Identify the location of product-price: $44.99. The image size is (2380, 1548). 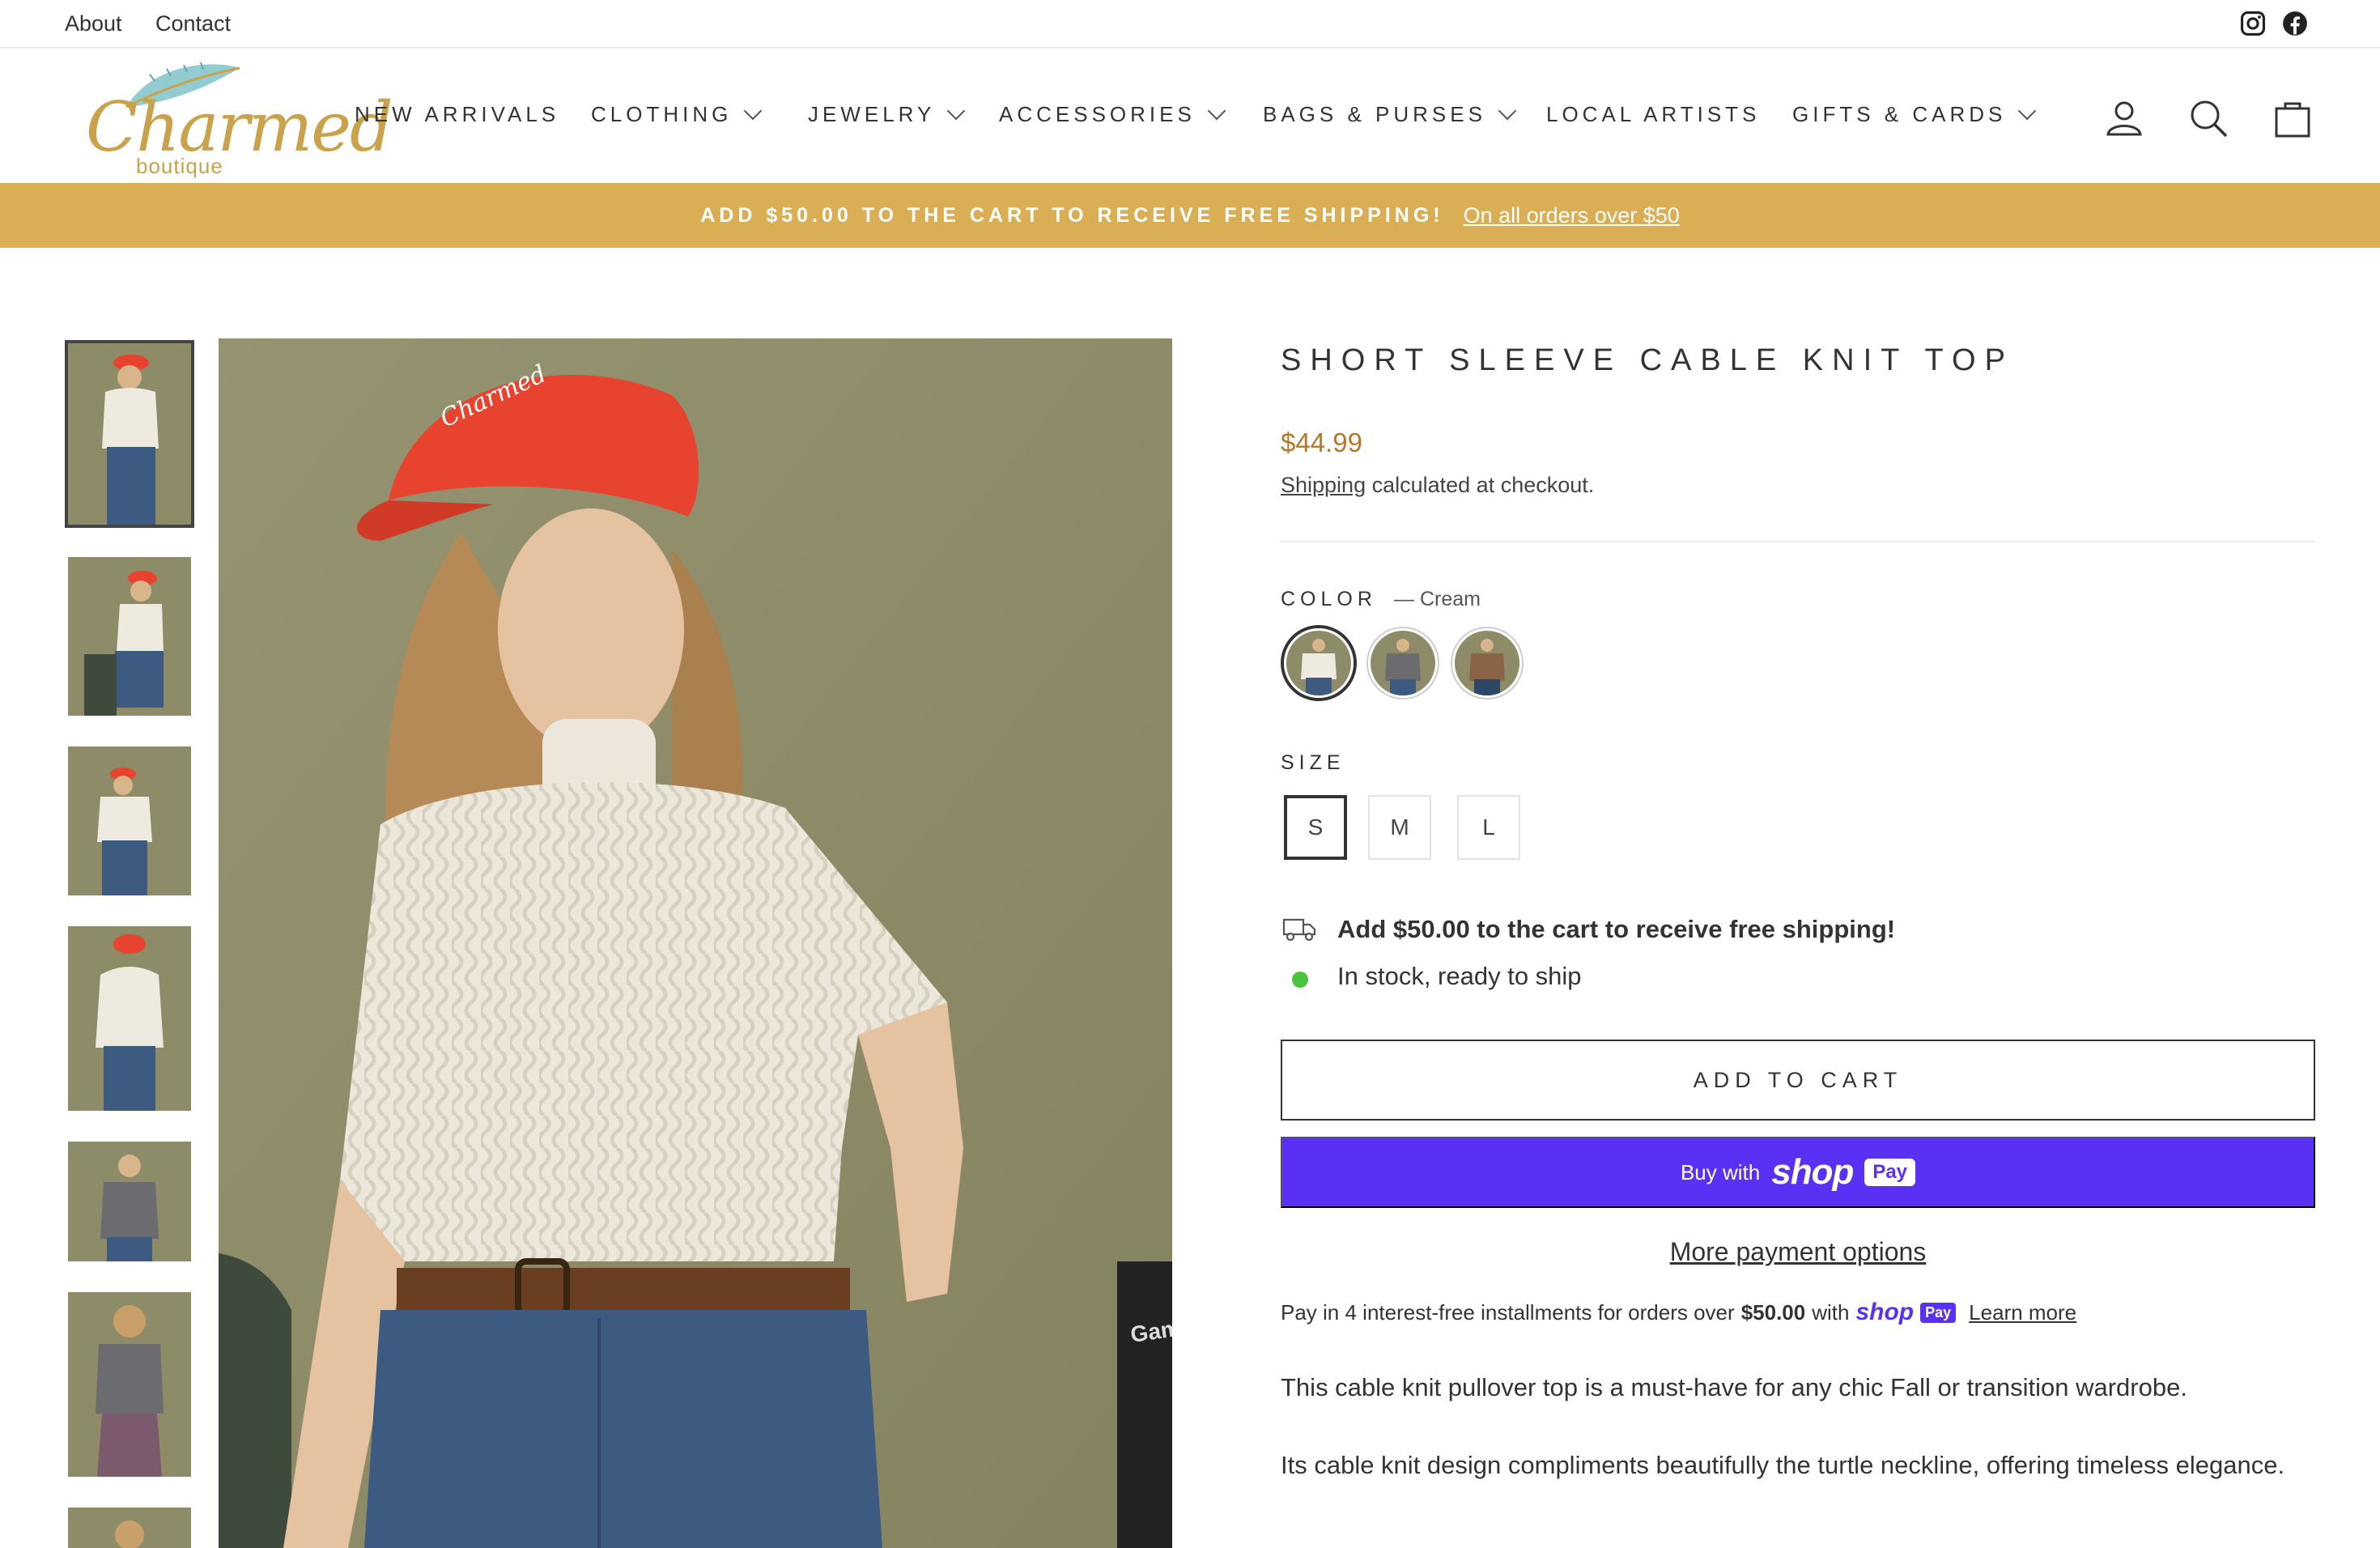
(1321, 442).